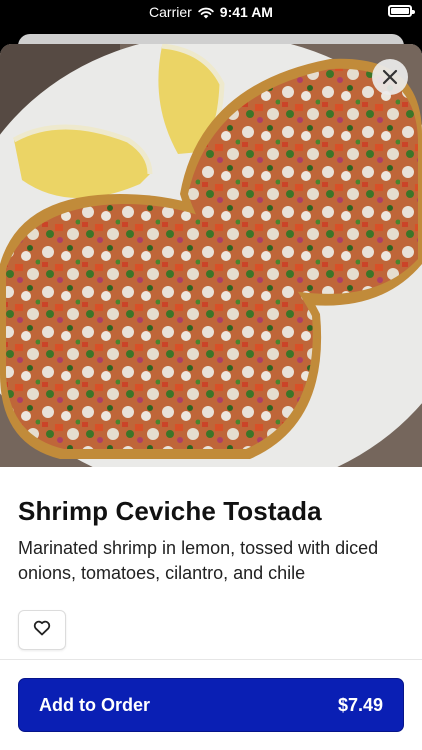 The width and height of the screenshot is (422, 750). What do you see at coordinates (360, 704) in the screenshot?
I see `item-price: $7.49` at bounding box center [360, 704].